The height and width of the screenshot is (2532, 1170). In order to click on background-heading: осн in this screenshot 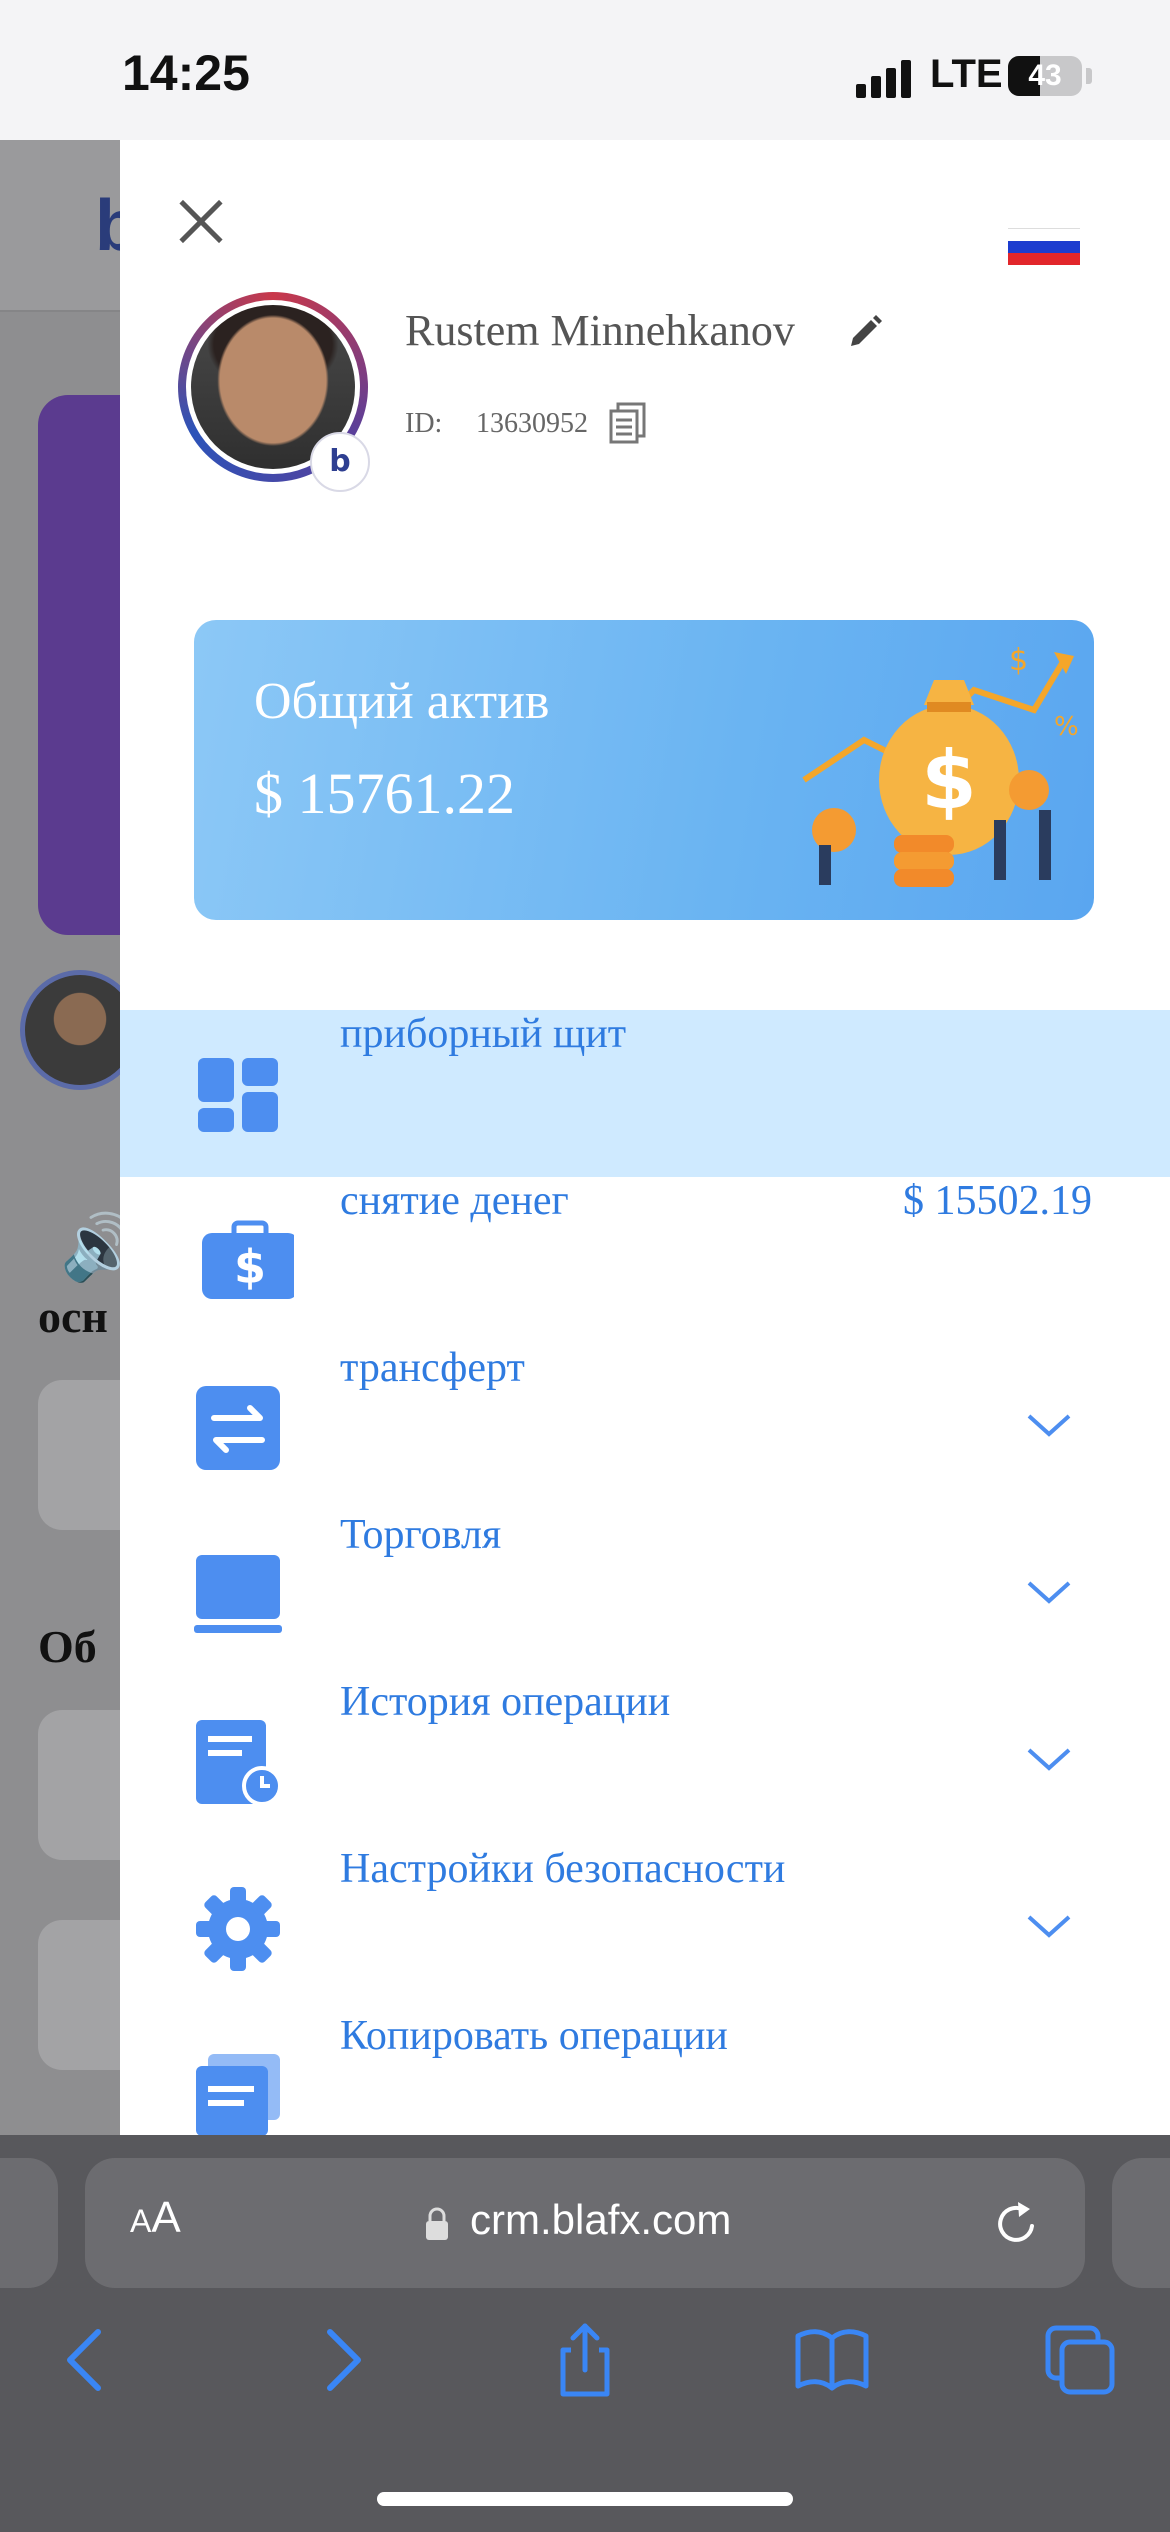, I will do `click(73, 1316)`.